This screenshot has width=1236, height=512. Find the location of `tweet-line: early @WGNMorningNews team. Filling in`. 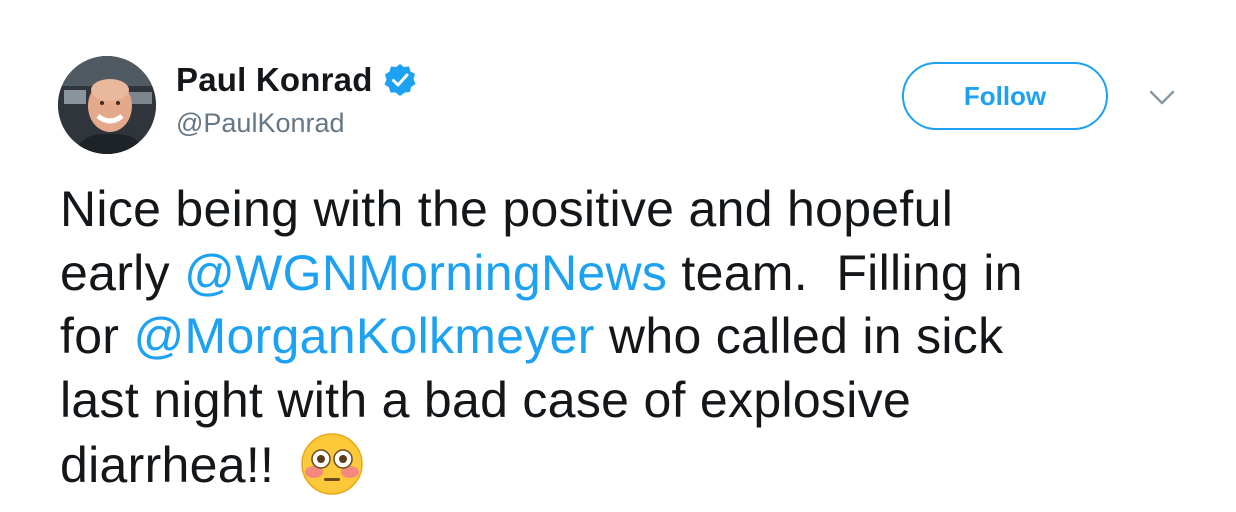

tweet-line: early @WGNMorningNews team. Filling in is located at coordinates (630, 274).